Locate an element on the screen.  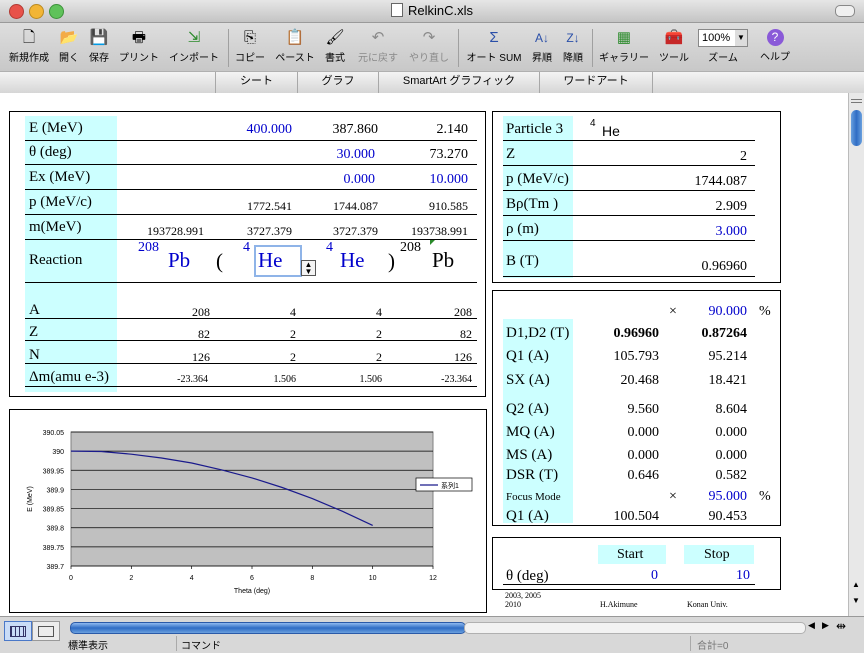
rho-input: 3.000 is located at coordinates (705, 232).